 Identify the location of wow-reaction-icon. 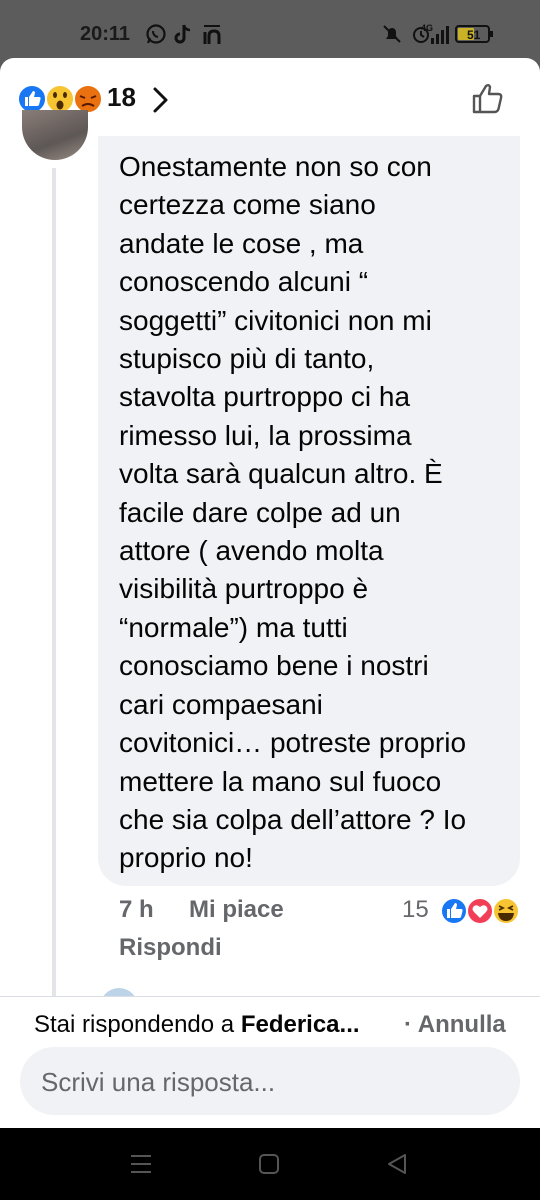
(60, 99).